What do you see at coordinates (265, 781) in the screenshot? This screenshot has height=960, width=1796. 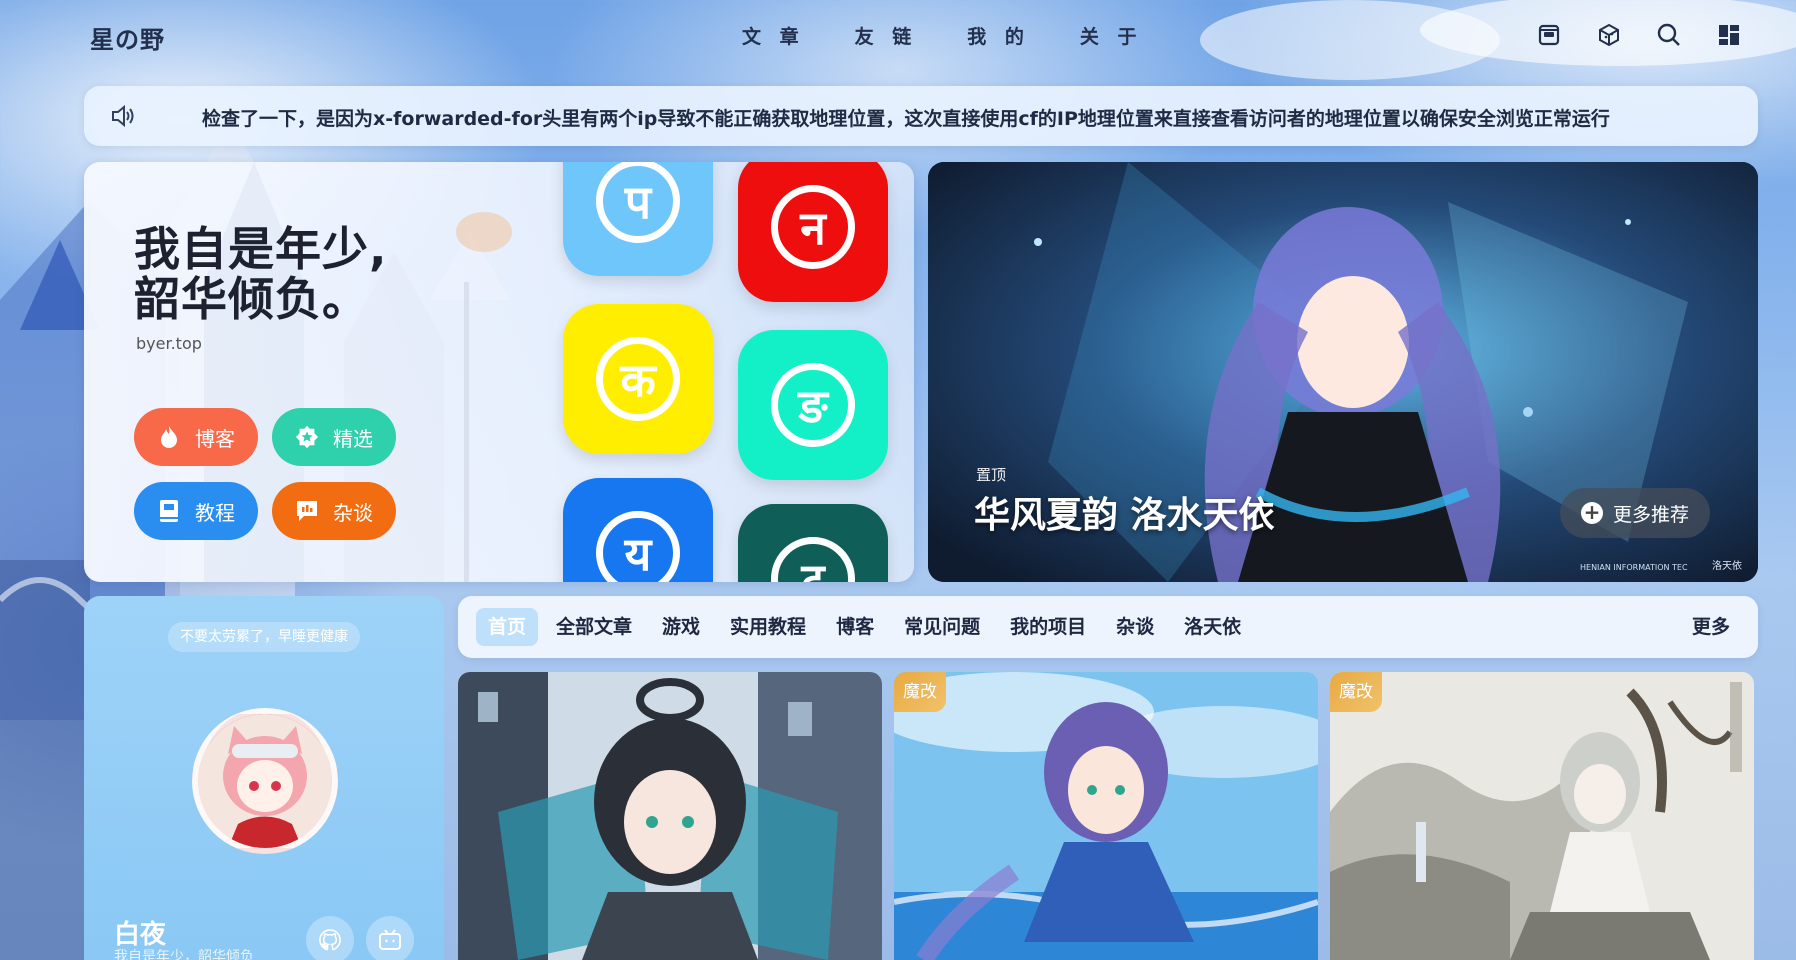 I see `avatar` at bounding box center [265, 781].